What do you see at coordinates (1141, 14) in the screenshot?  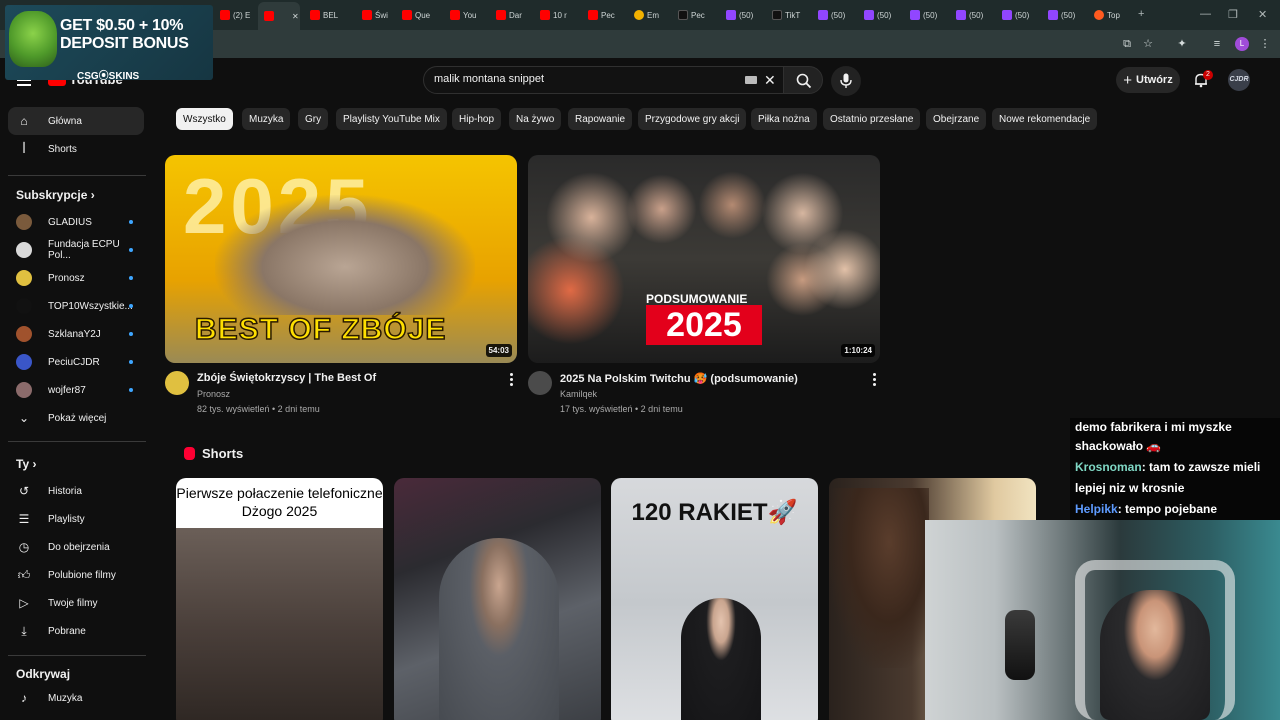 I see `new-tab-icon: +` at bounding box center [1141, 14].